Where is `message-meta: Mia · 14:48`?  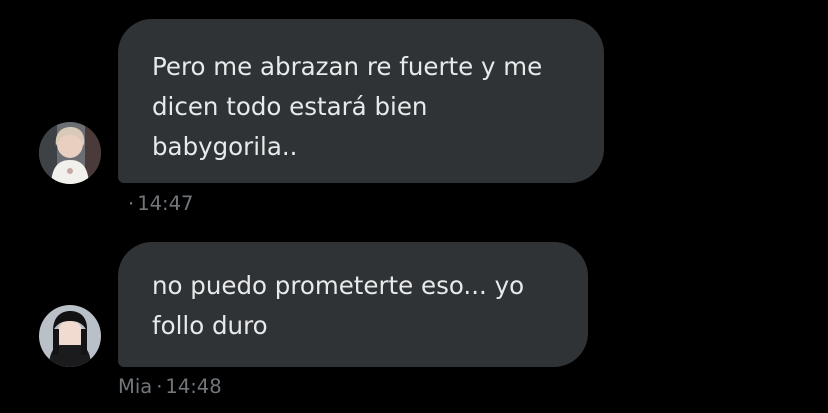
message-meta: Mia · 14:48 is located at coordinates (170, 387).